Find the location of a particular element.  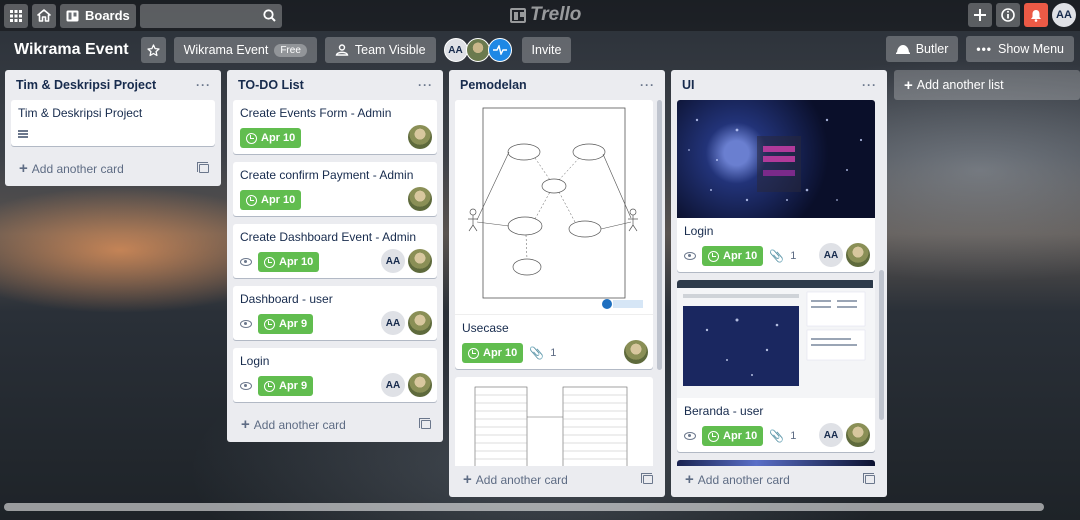

apps-button is located at coordinates (16, 15).